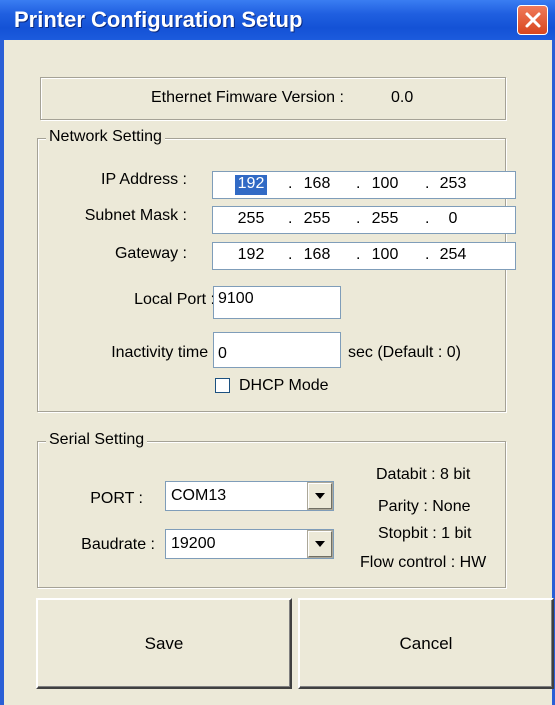  Describe the element at coordinates (385, 255) in the screenshot. I see `gateway-octet-3: 100` at that location.